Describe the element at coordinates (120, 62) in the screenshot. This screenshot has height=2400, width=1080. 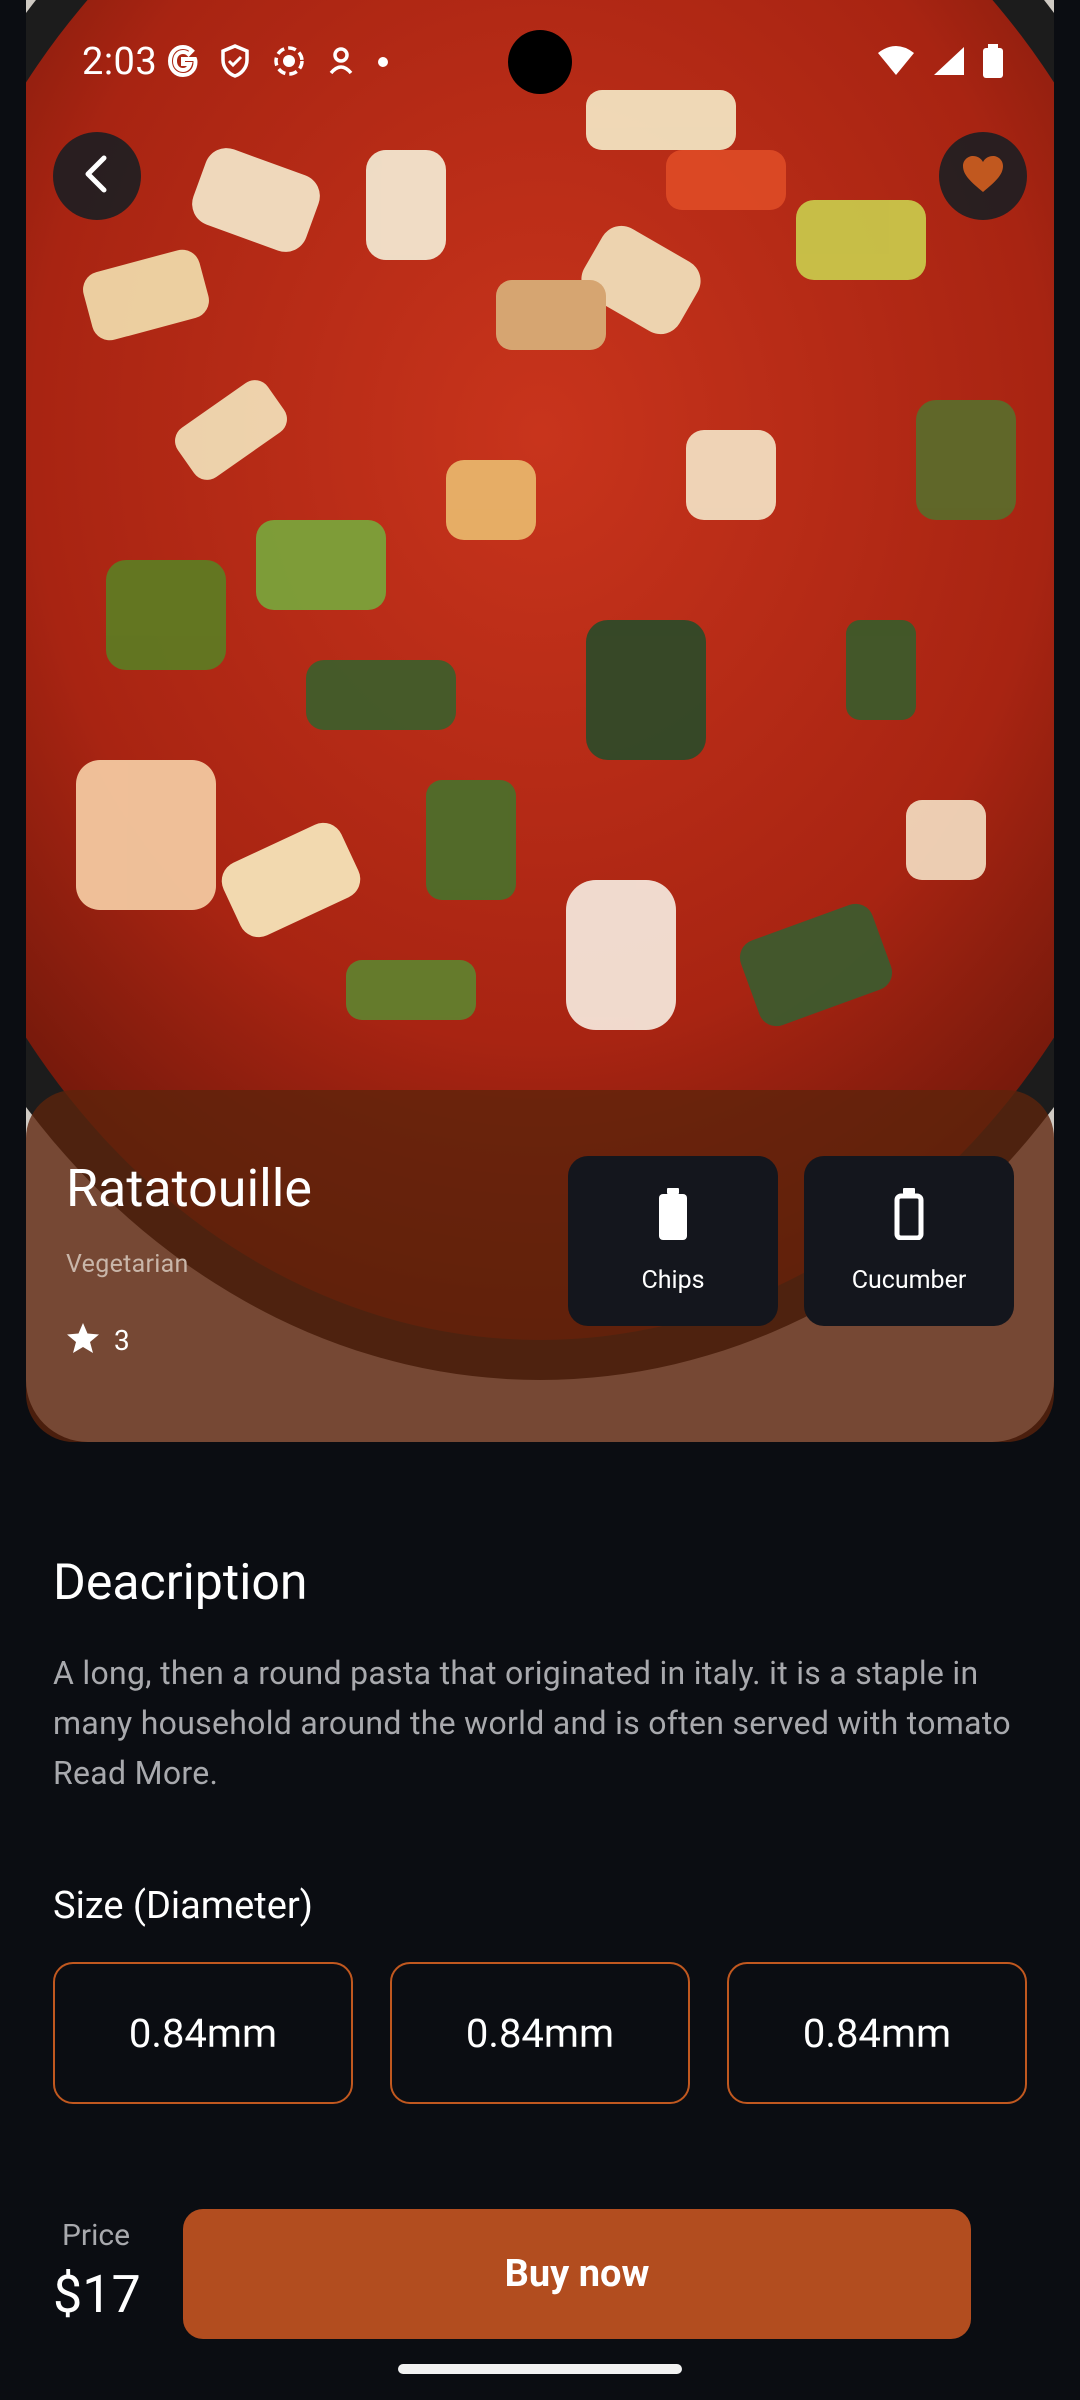
I see `status-time: 2:03` at that location.